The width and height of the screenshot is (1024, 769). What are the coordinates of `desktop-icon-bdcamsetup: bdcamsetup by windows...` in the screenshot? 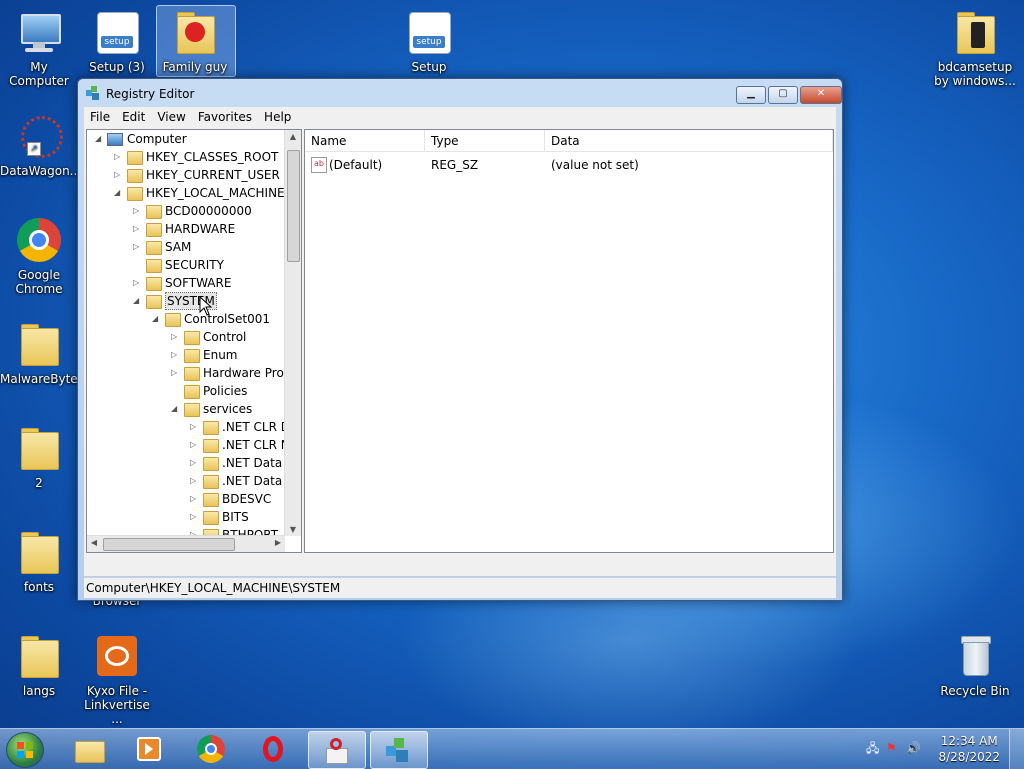 It's located at (975, 48).